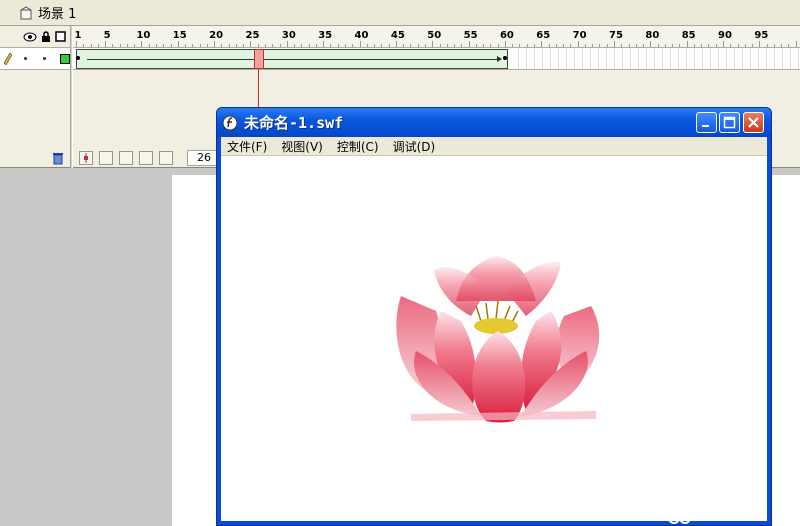 This screenshot has height=526, width=800. I want to click on start-keyframe, so click(78, 58).